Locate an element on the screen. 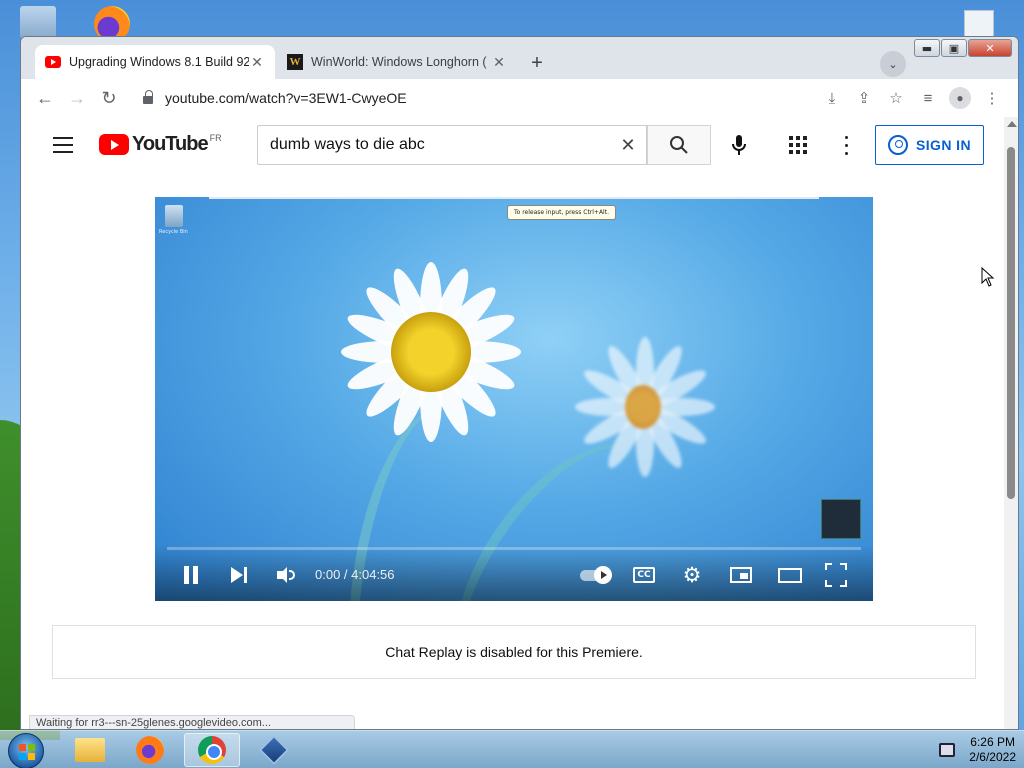 This screenshot has height=768, width=1024. taskbar-firefox is located at coordinates (150, 750).